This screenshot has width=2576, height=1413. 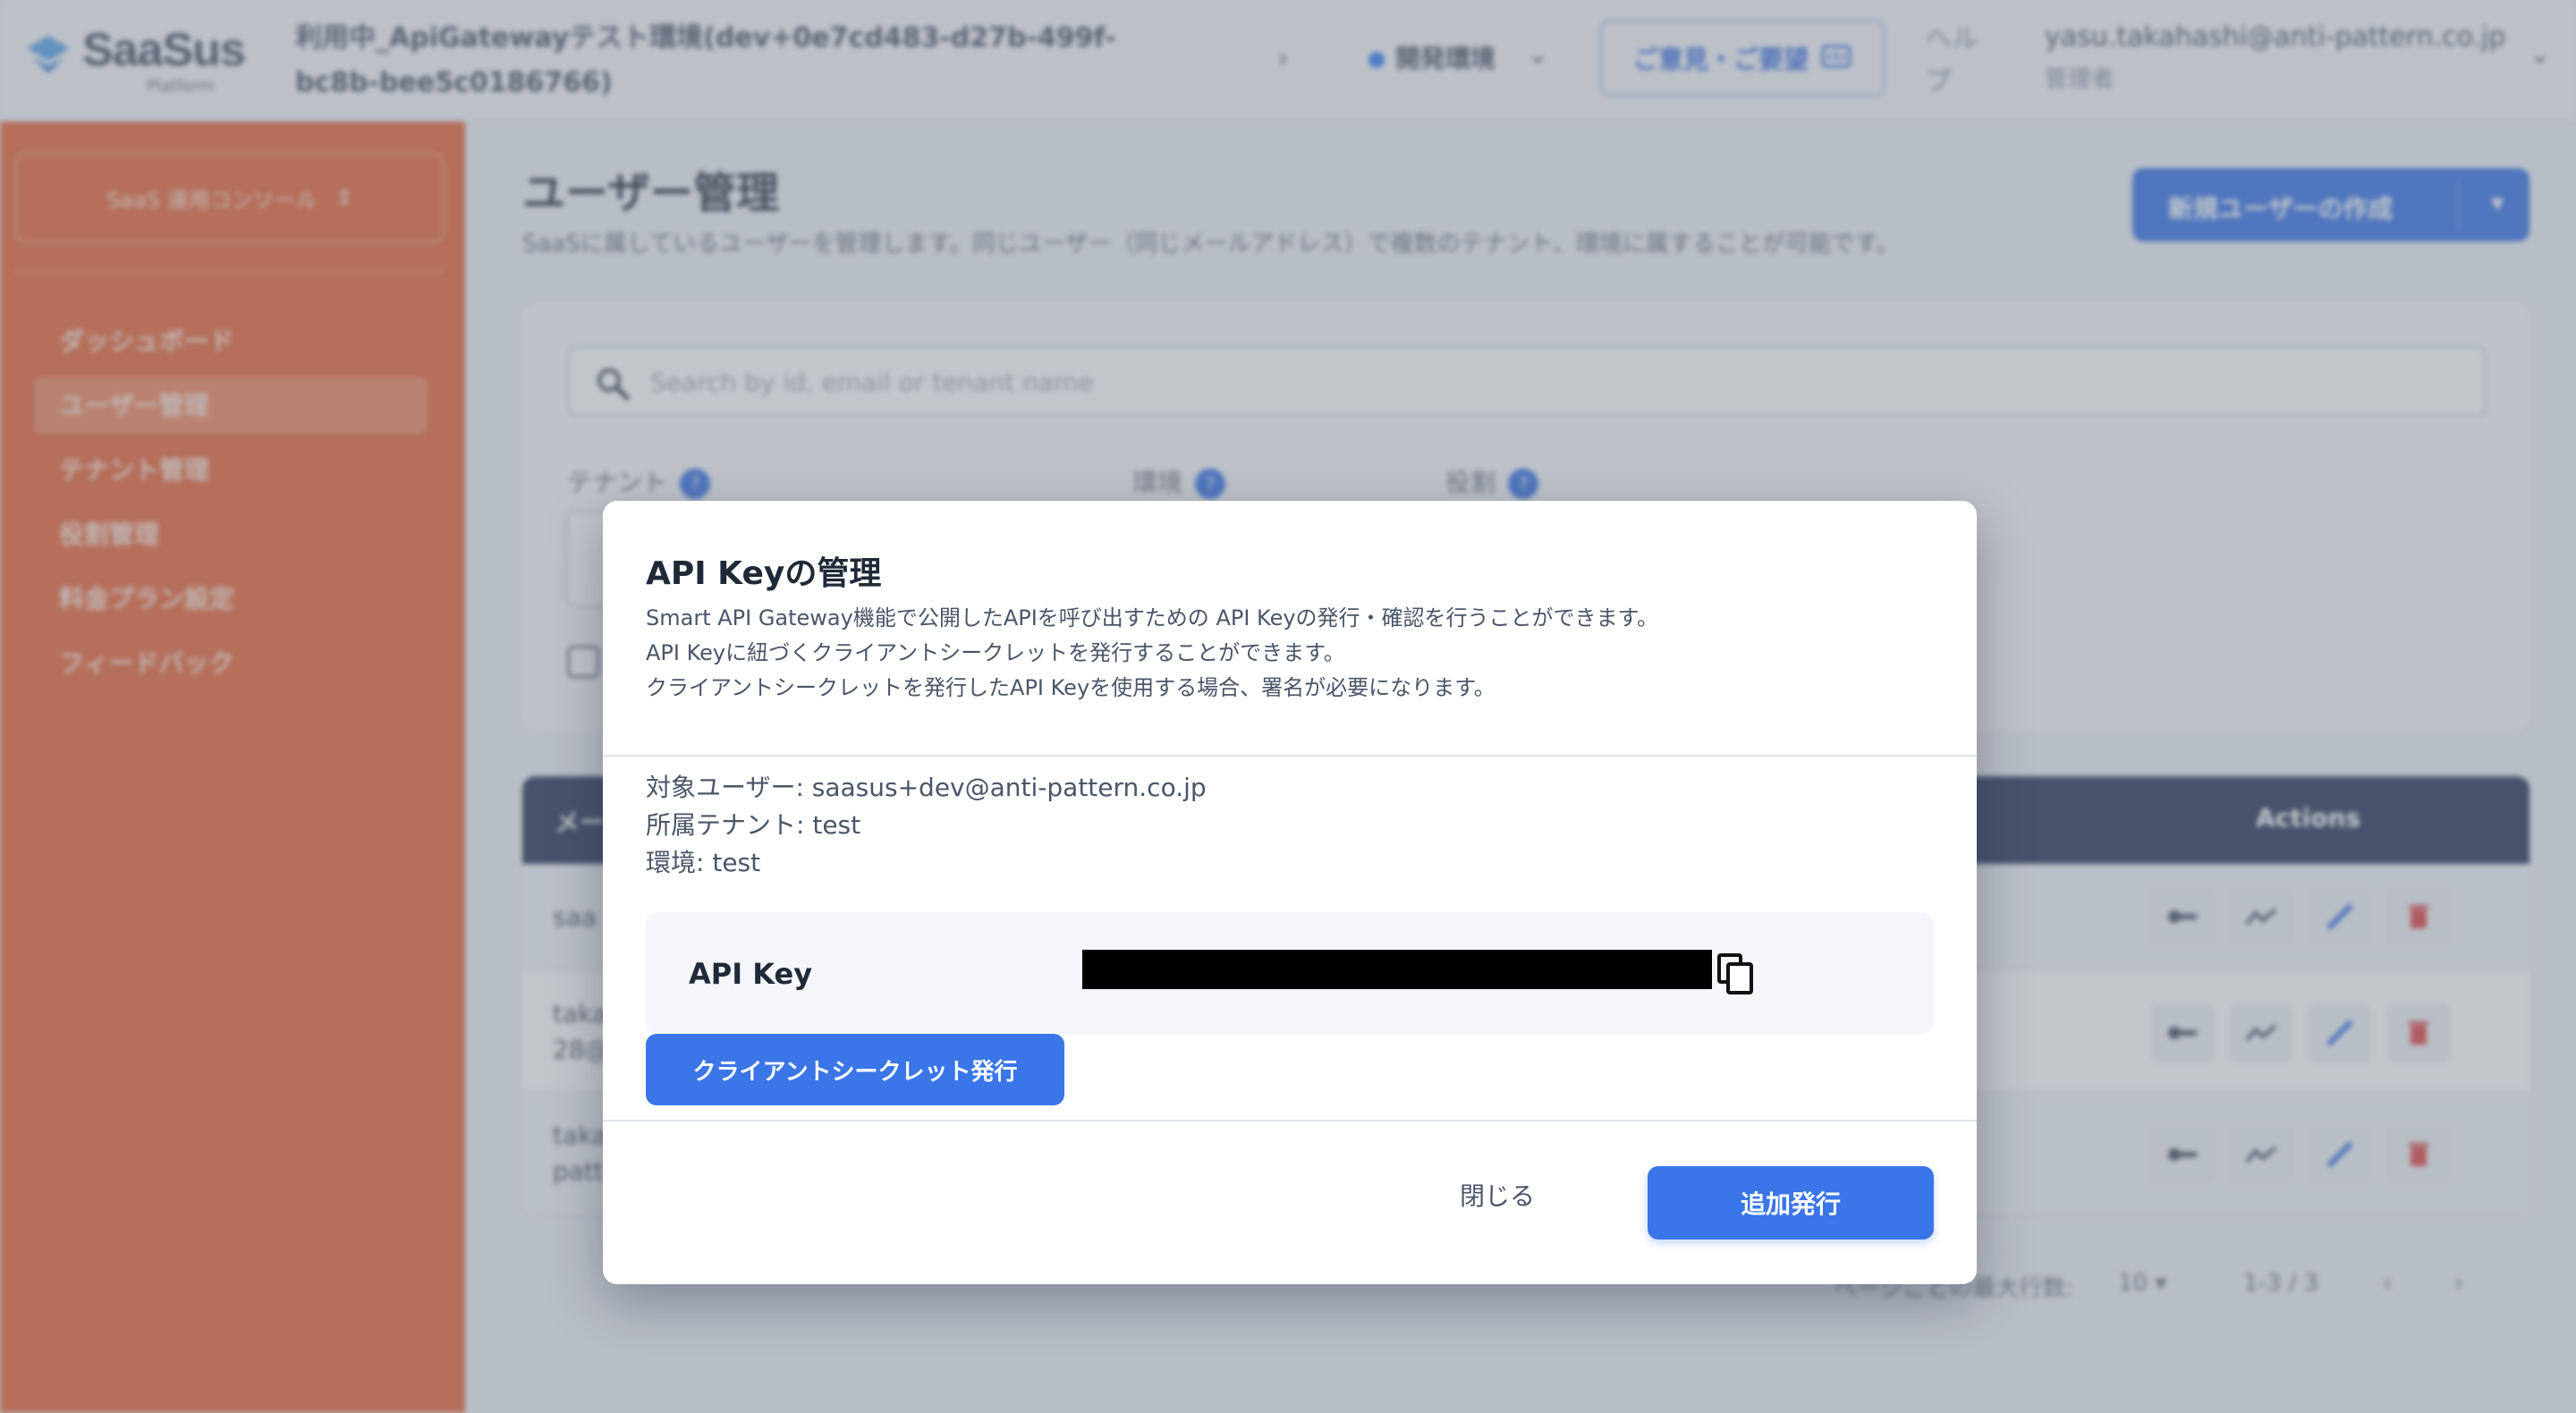 What do you see at coordinates (1497, 1195) in the screenshot?
I see `close-button: 閉じる` at bounding box center [1497, 1195].